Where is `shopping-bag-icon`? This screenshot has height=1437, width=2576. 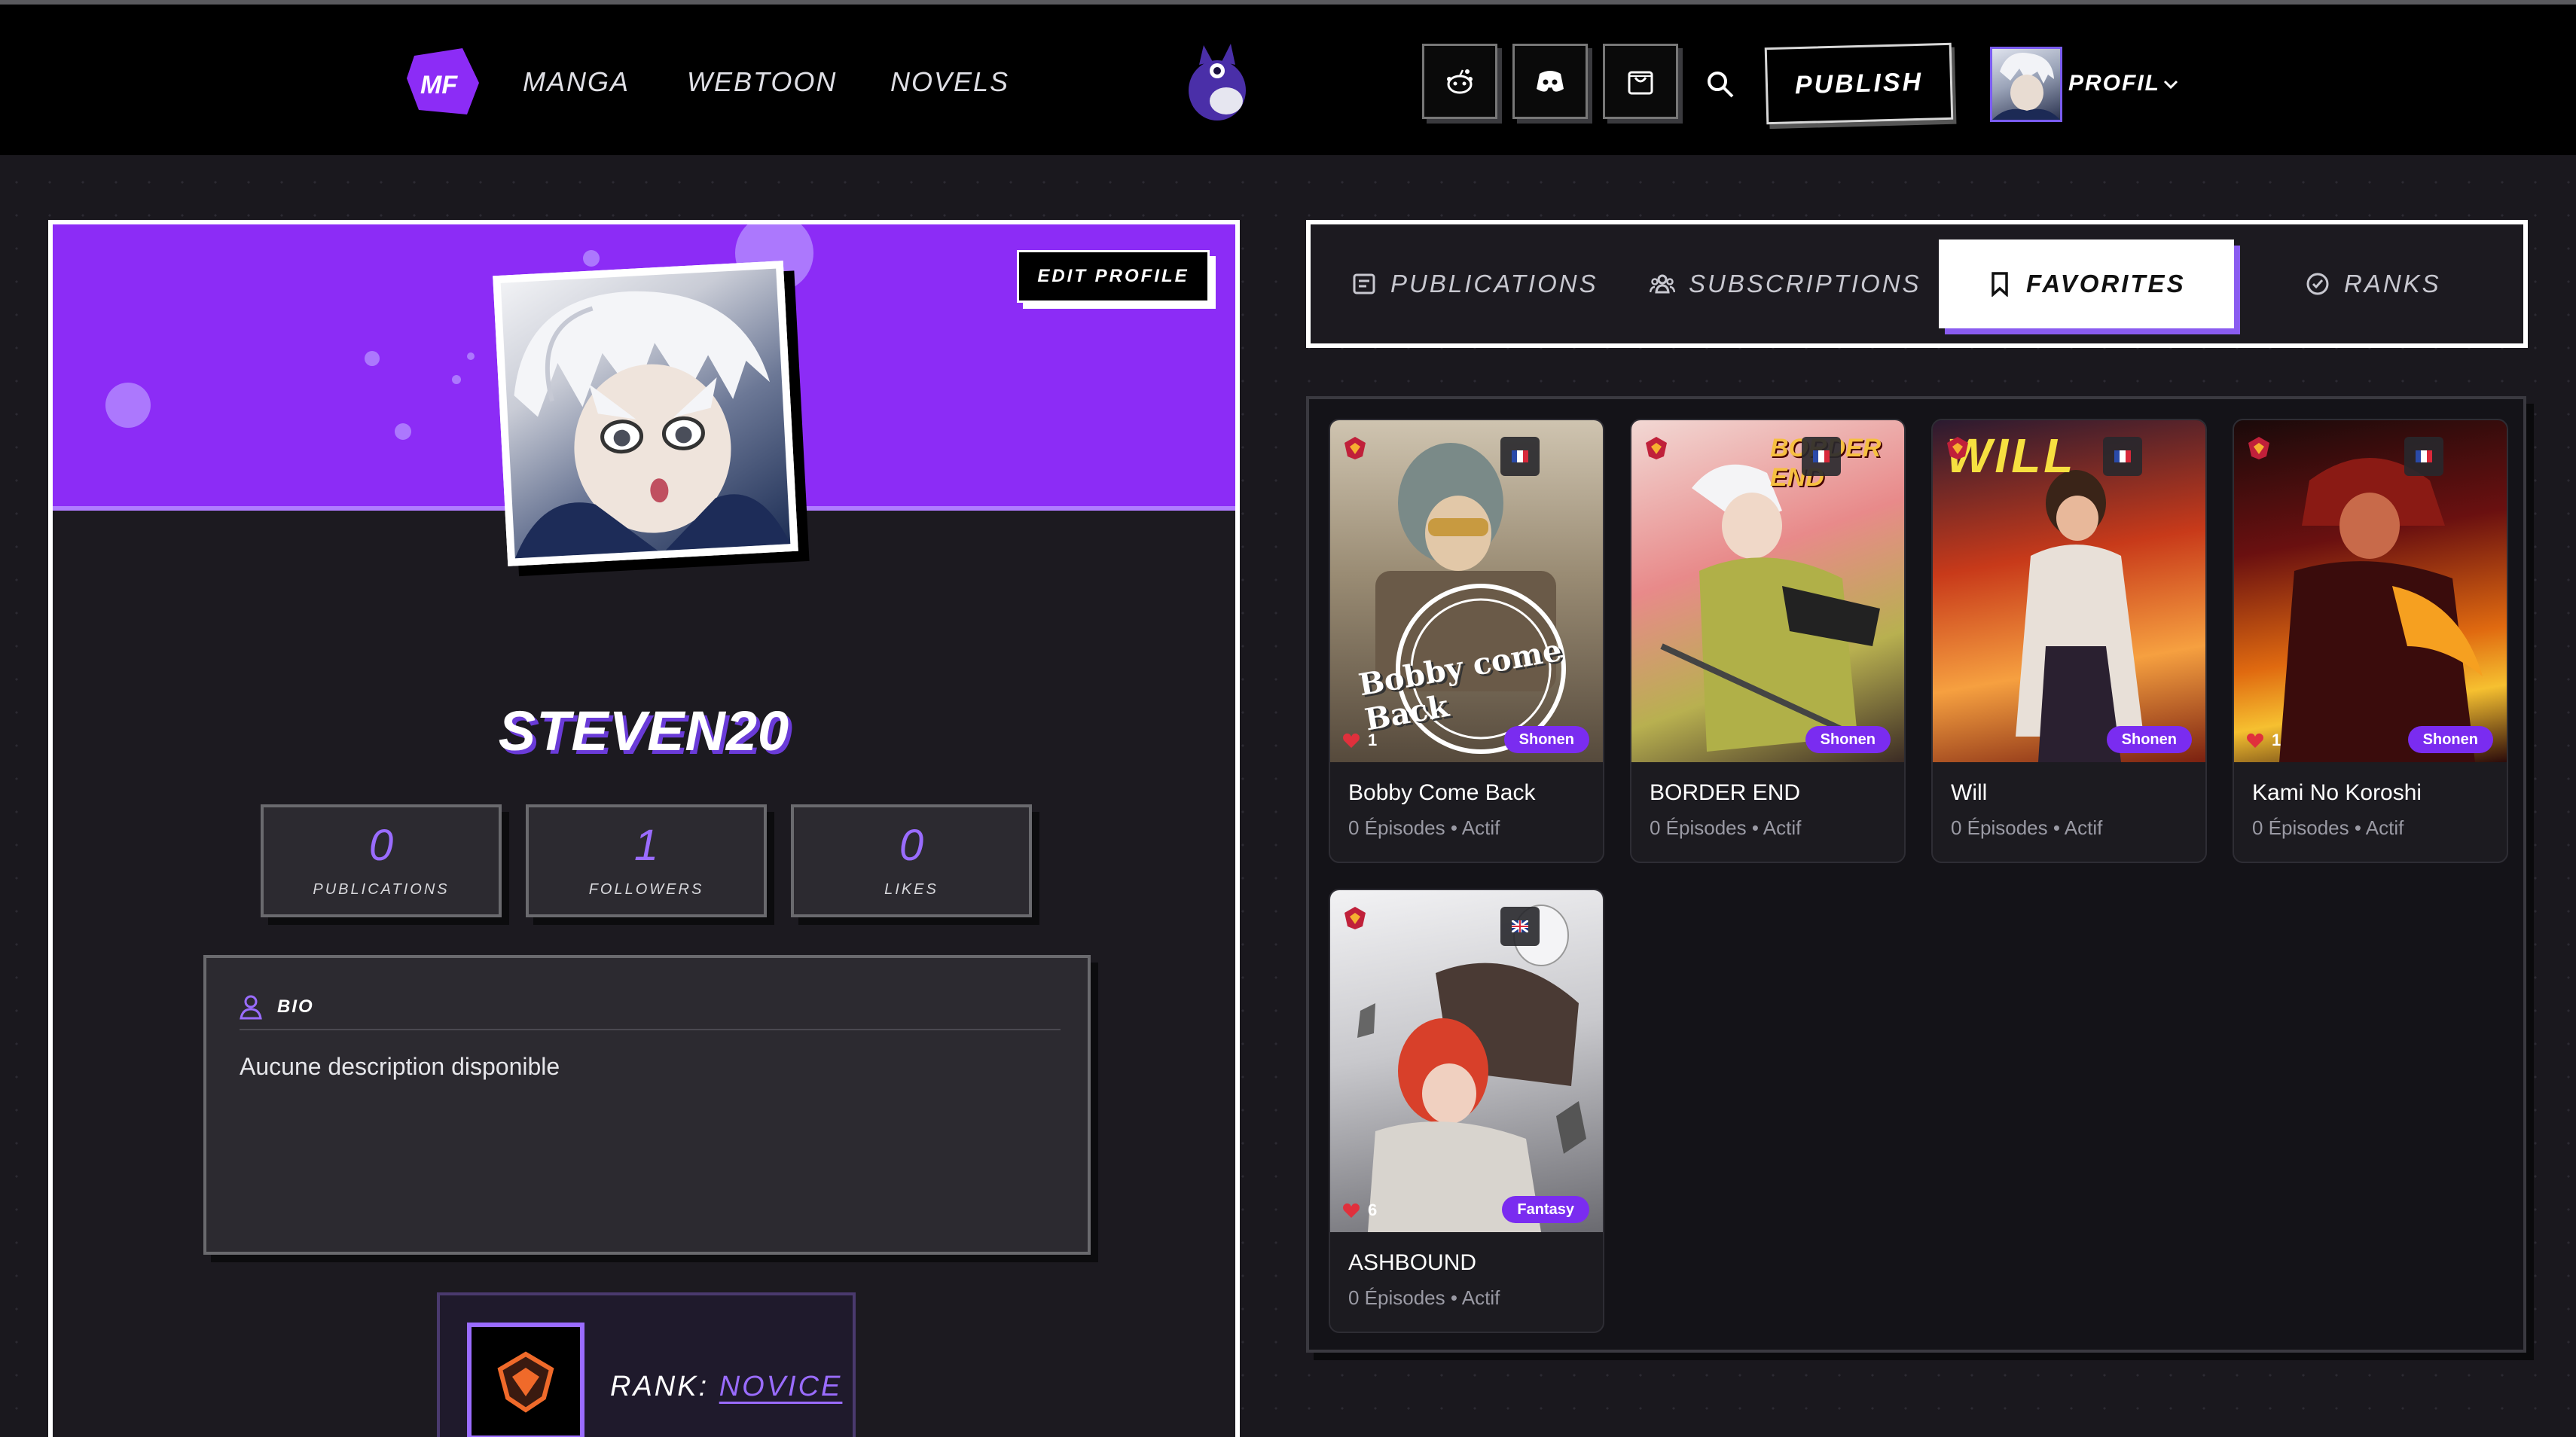
shopping-bag-icon is located at coordinates (1641, 83).